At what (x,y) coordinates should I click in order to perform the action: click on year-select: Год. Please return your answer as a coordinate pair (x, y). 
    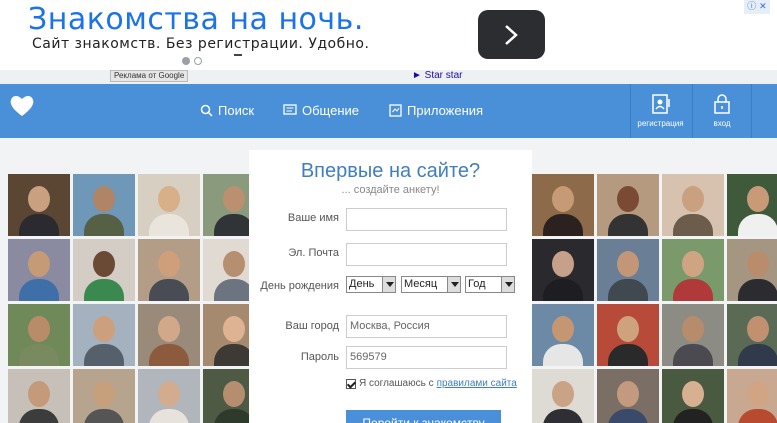
    Looking at the image, I should click on (490, 284).